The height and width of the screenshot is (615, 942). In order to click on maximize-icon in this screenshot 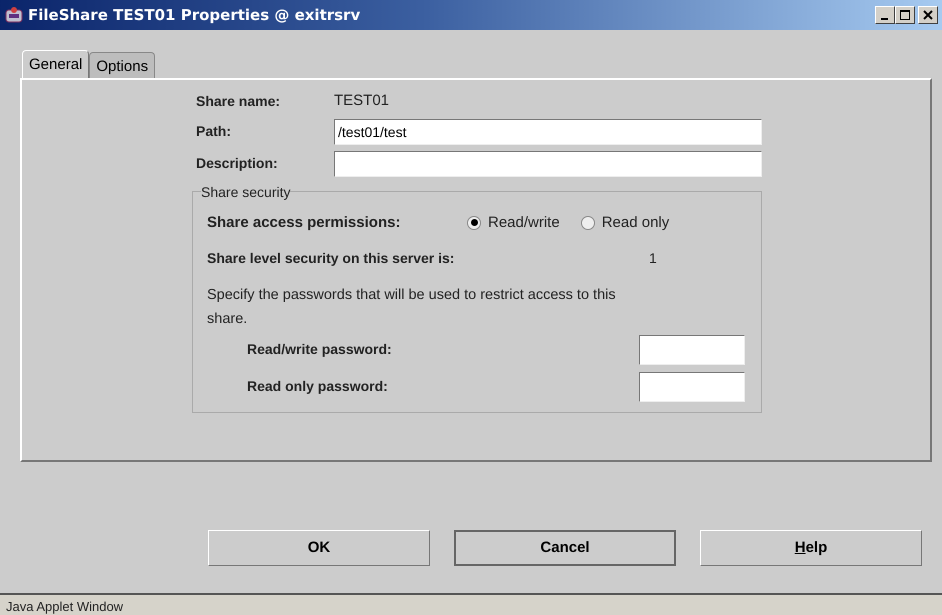, I will do `click(905, 15)`.